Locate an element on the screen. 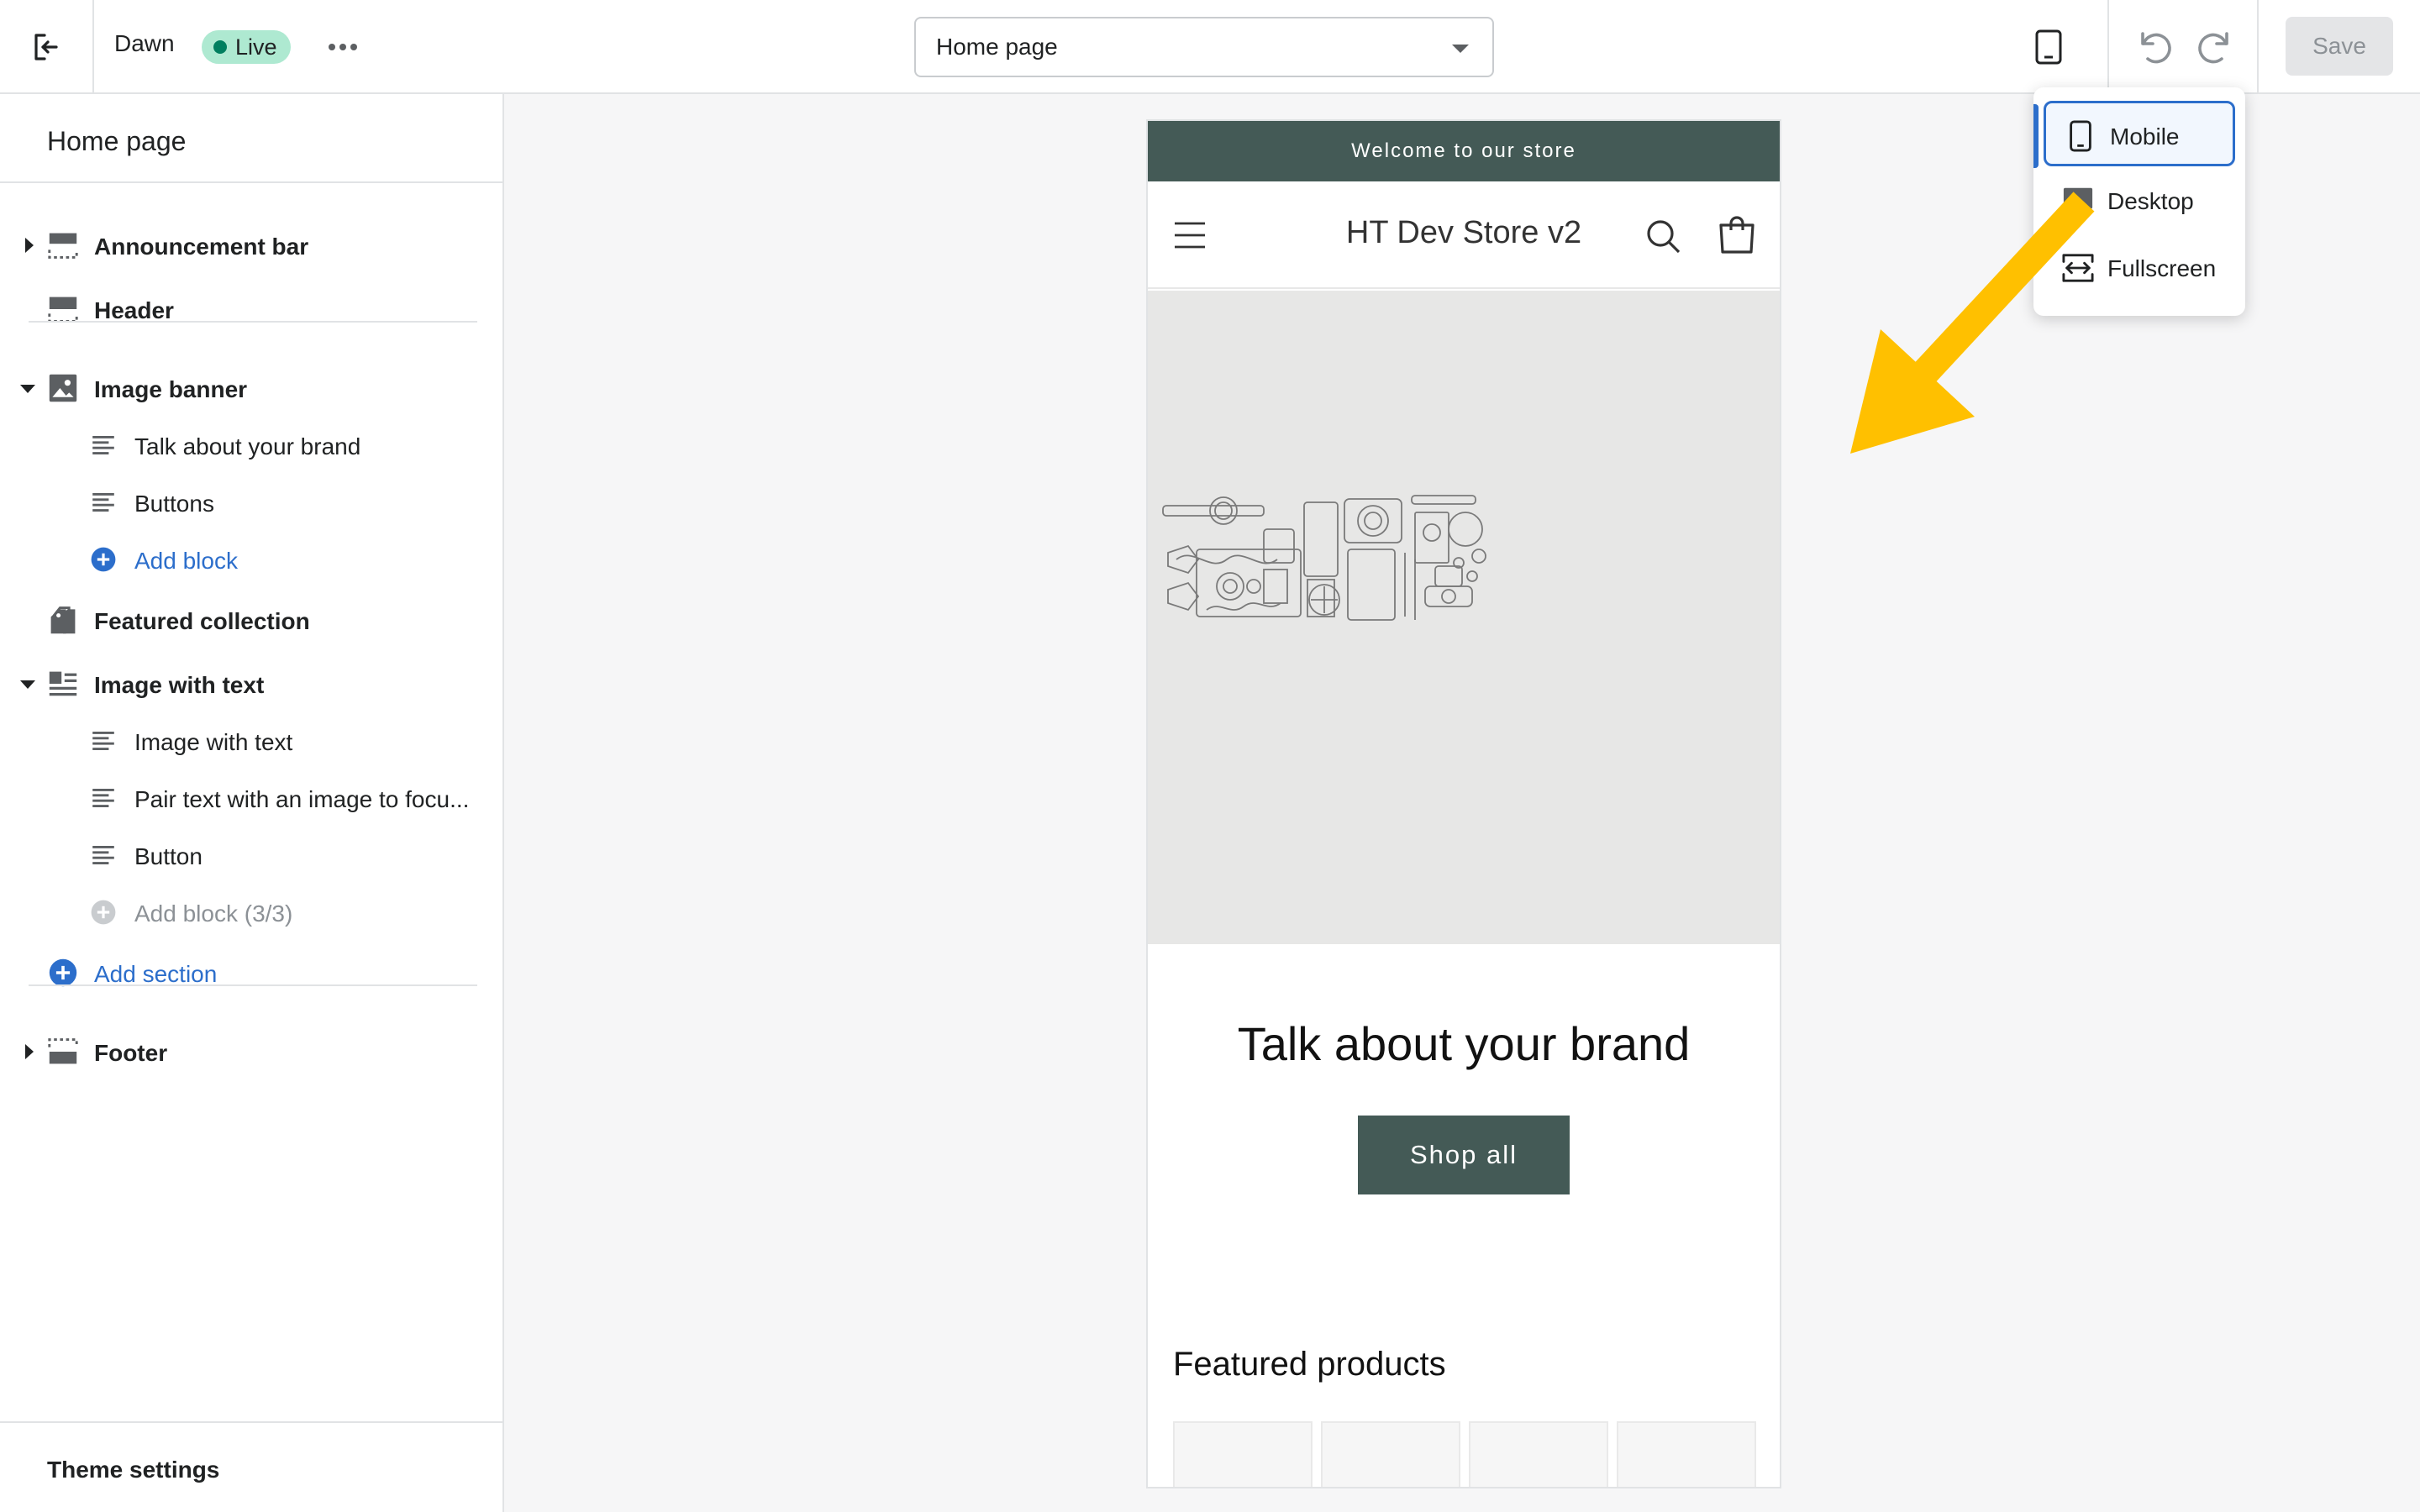 The height and width of the screenshot is (1512, 2420). add-section-button: Add section is located at coordinates (251, 973).